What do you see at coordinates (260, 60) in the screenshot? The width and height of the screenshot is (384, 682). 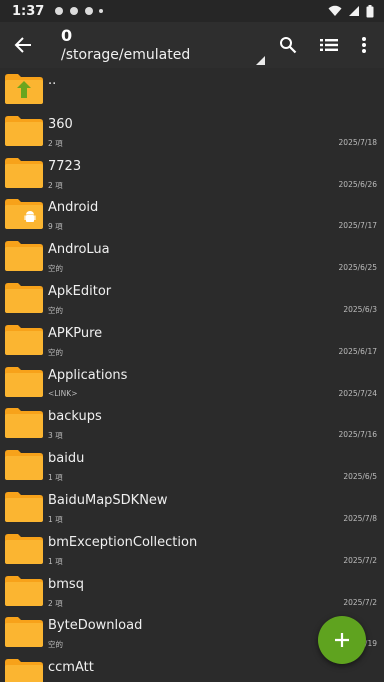 I see `path-dropdown-icon` at bounding box center [260, 60].